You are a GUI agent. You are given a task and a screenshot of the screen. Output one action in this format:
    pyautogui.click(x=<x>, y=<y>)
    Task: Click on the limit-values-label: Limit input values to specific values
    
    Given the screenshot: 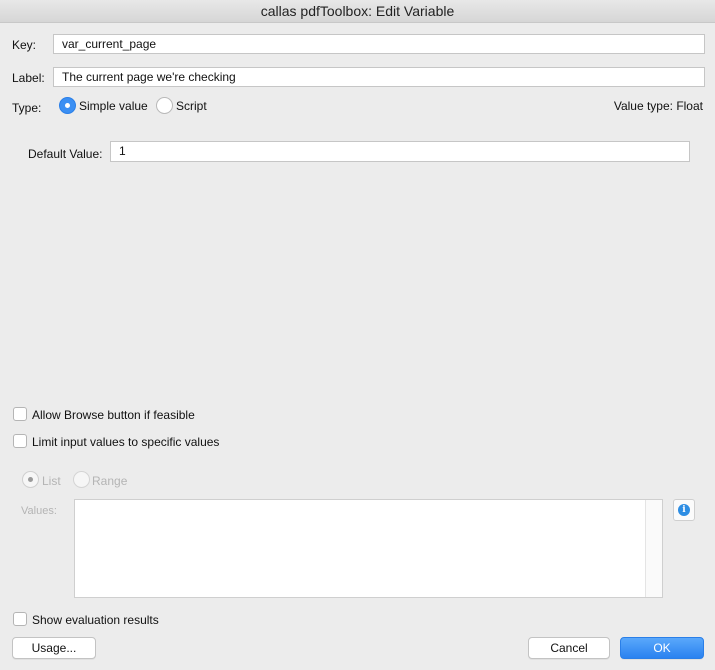 What is the action you would take?
    pyautogui.click(x=125, y=442)
    